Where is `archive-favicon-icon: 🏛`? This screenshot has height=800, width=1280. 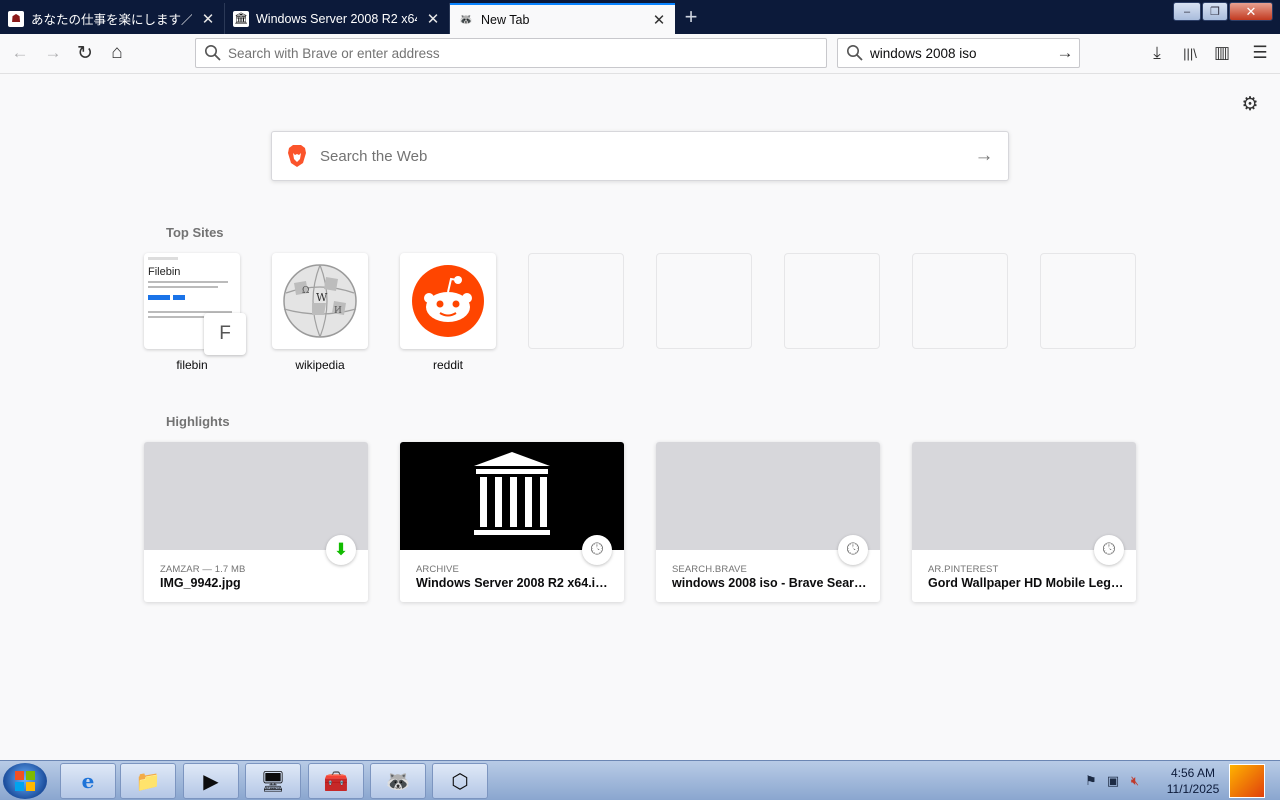 archive-favicon-icon: 🏛 is located at coordinates (241, 18).